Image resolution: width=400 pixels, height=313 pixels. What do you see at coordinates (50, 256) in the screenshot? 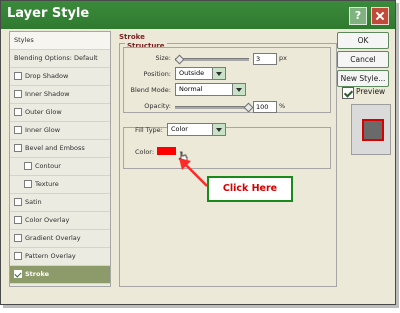
I see `styles-item-label: Pattern Overlay` at bounding box center [50, 256].